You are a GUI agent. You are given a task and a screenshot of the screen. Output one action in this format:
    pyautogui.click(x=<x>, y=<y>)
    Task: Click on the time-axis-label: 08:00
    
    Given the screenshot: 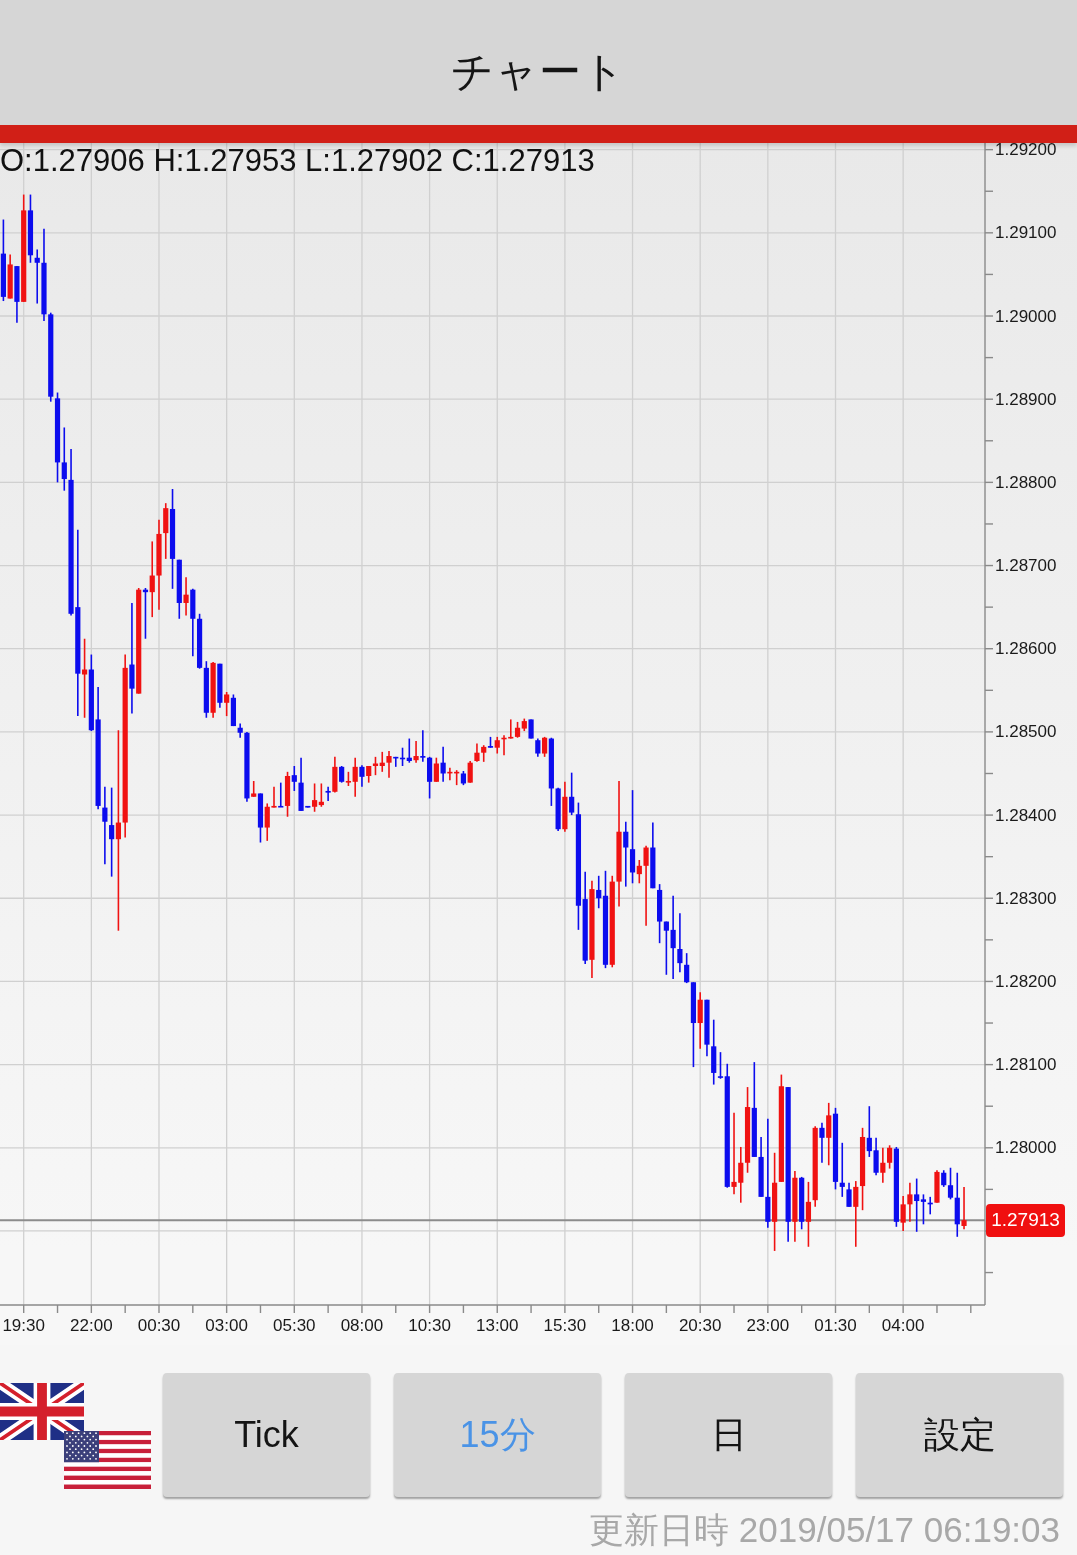 What is the action you would take?
    pyautogui.click(x=362, y=1325)
    